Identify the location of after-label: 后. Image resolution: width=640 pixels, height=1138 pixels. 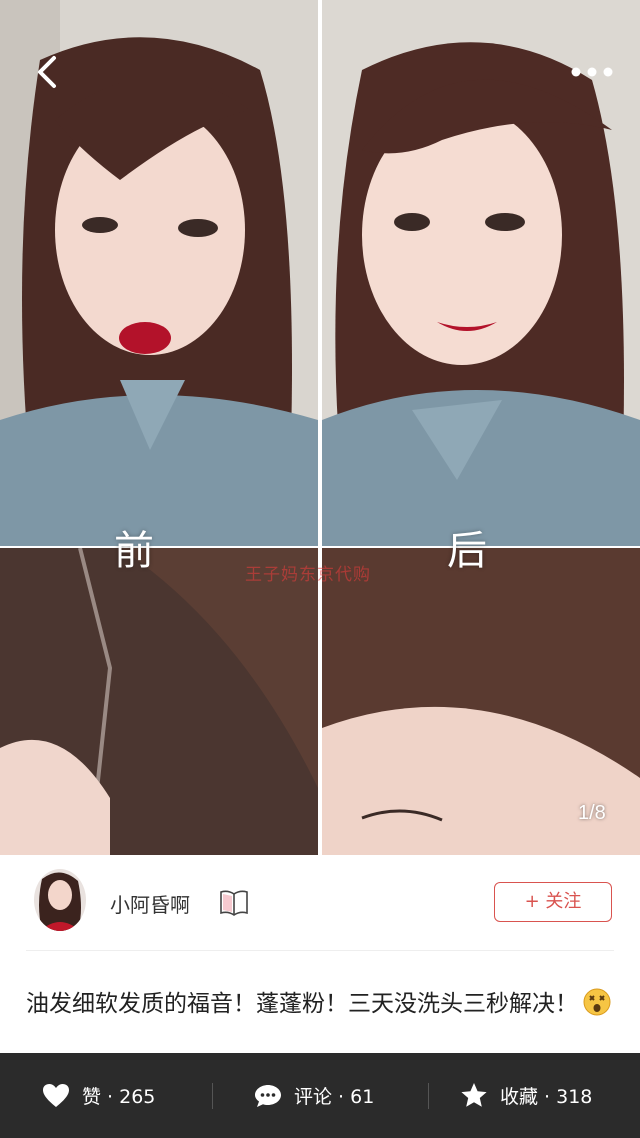
(467, 551).